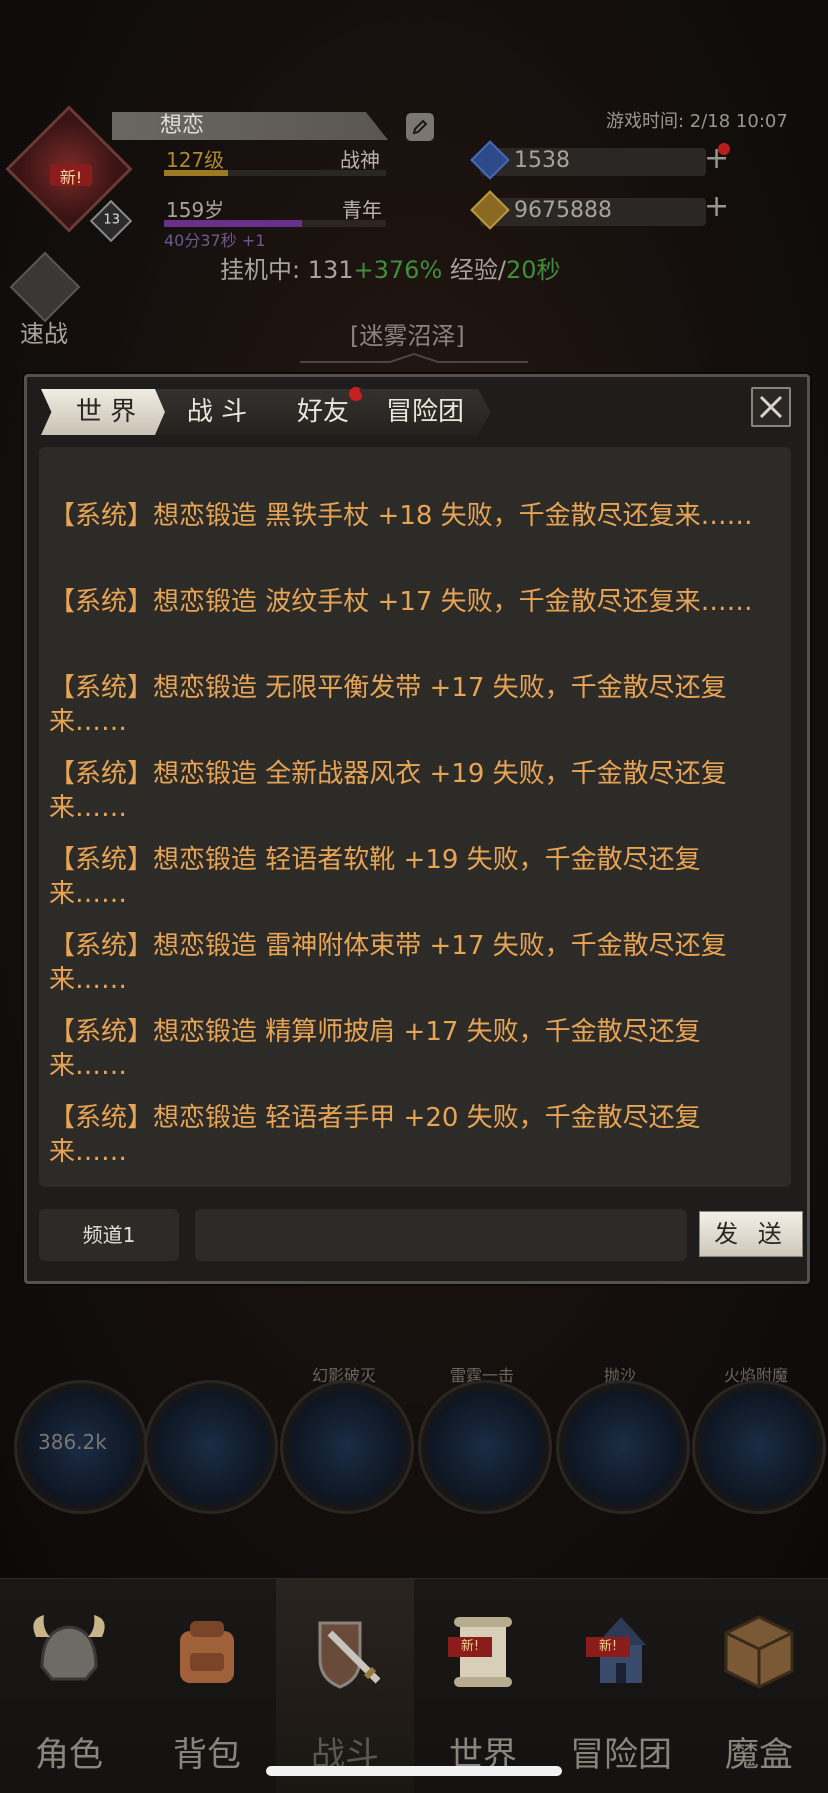 This screenshot has width=828, height=1793. I want to click on area-name: [迷雾沼泽], so click(407, 336).